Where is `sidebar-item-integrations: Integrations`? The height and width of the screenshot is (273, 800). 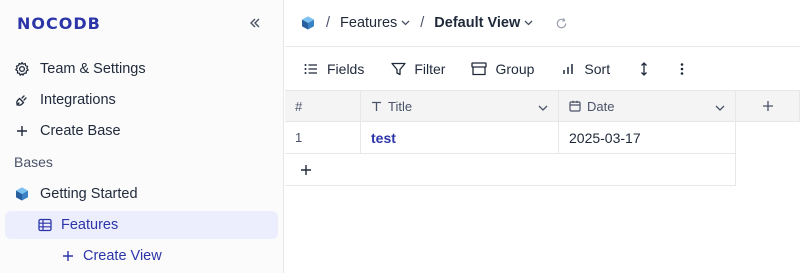 sidebar-item-integrations: Integrations is located at coordinates (65, 100).